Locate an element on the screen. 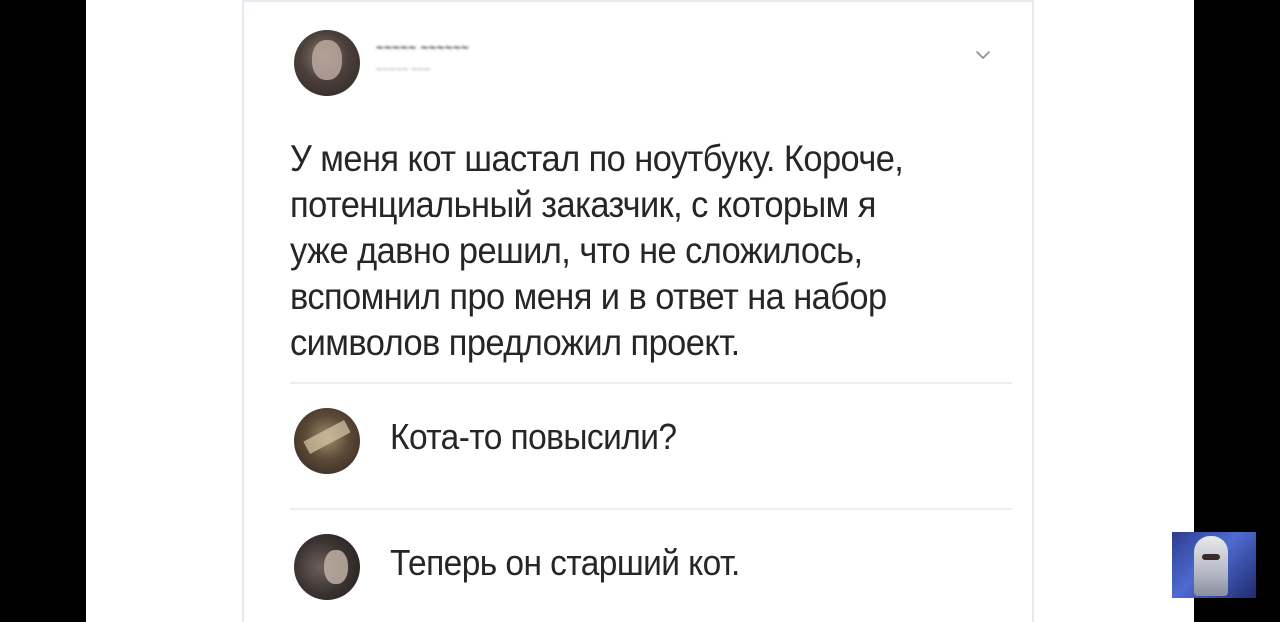  comment-item: Теперь он старший кот. is located at coordinates (644, 574).